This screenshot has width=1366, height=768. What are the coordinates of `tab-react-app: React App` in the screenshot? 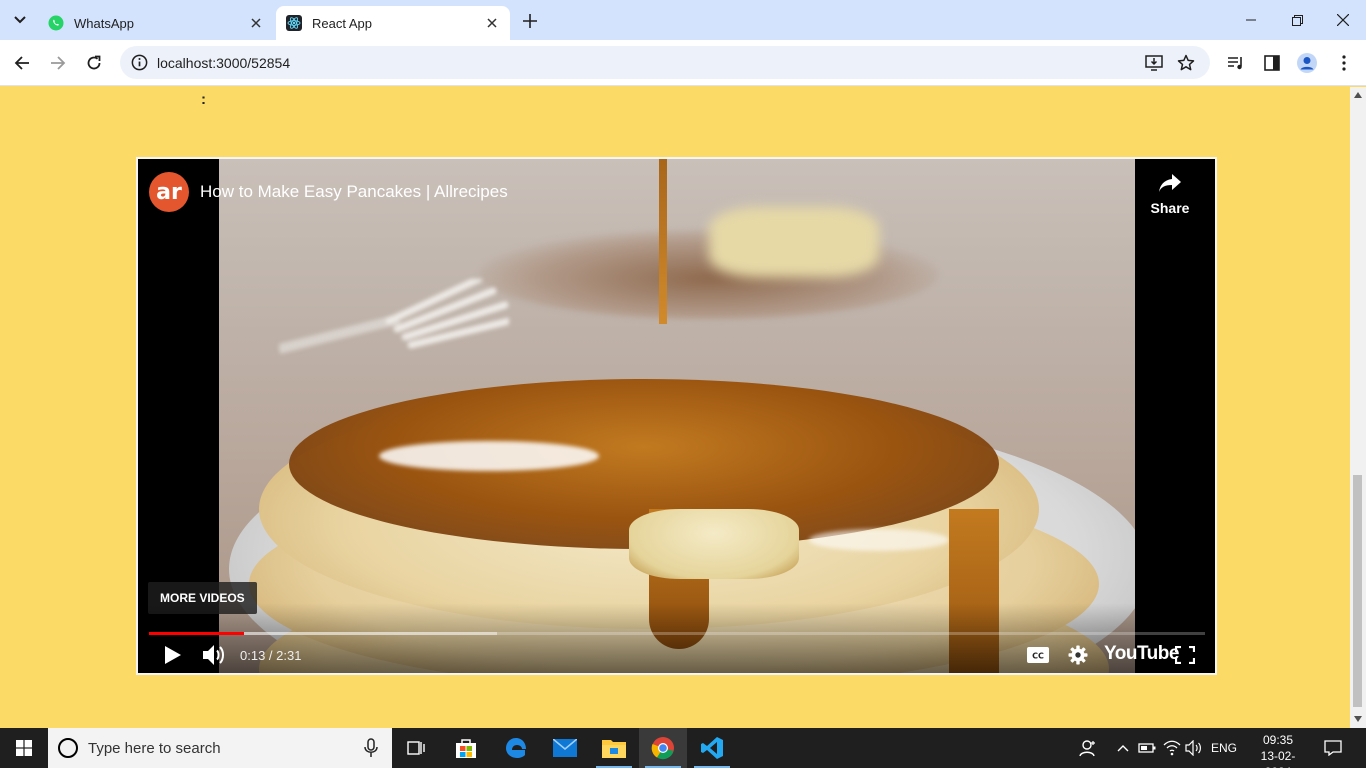 It's located at (393, 23).